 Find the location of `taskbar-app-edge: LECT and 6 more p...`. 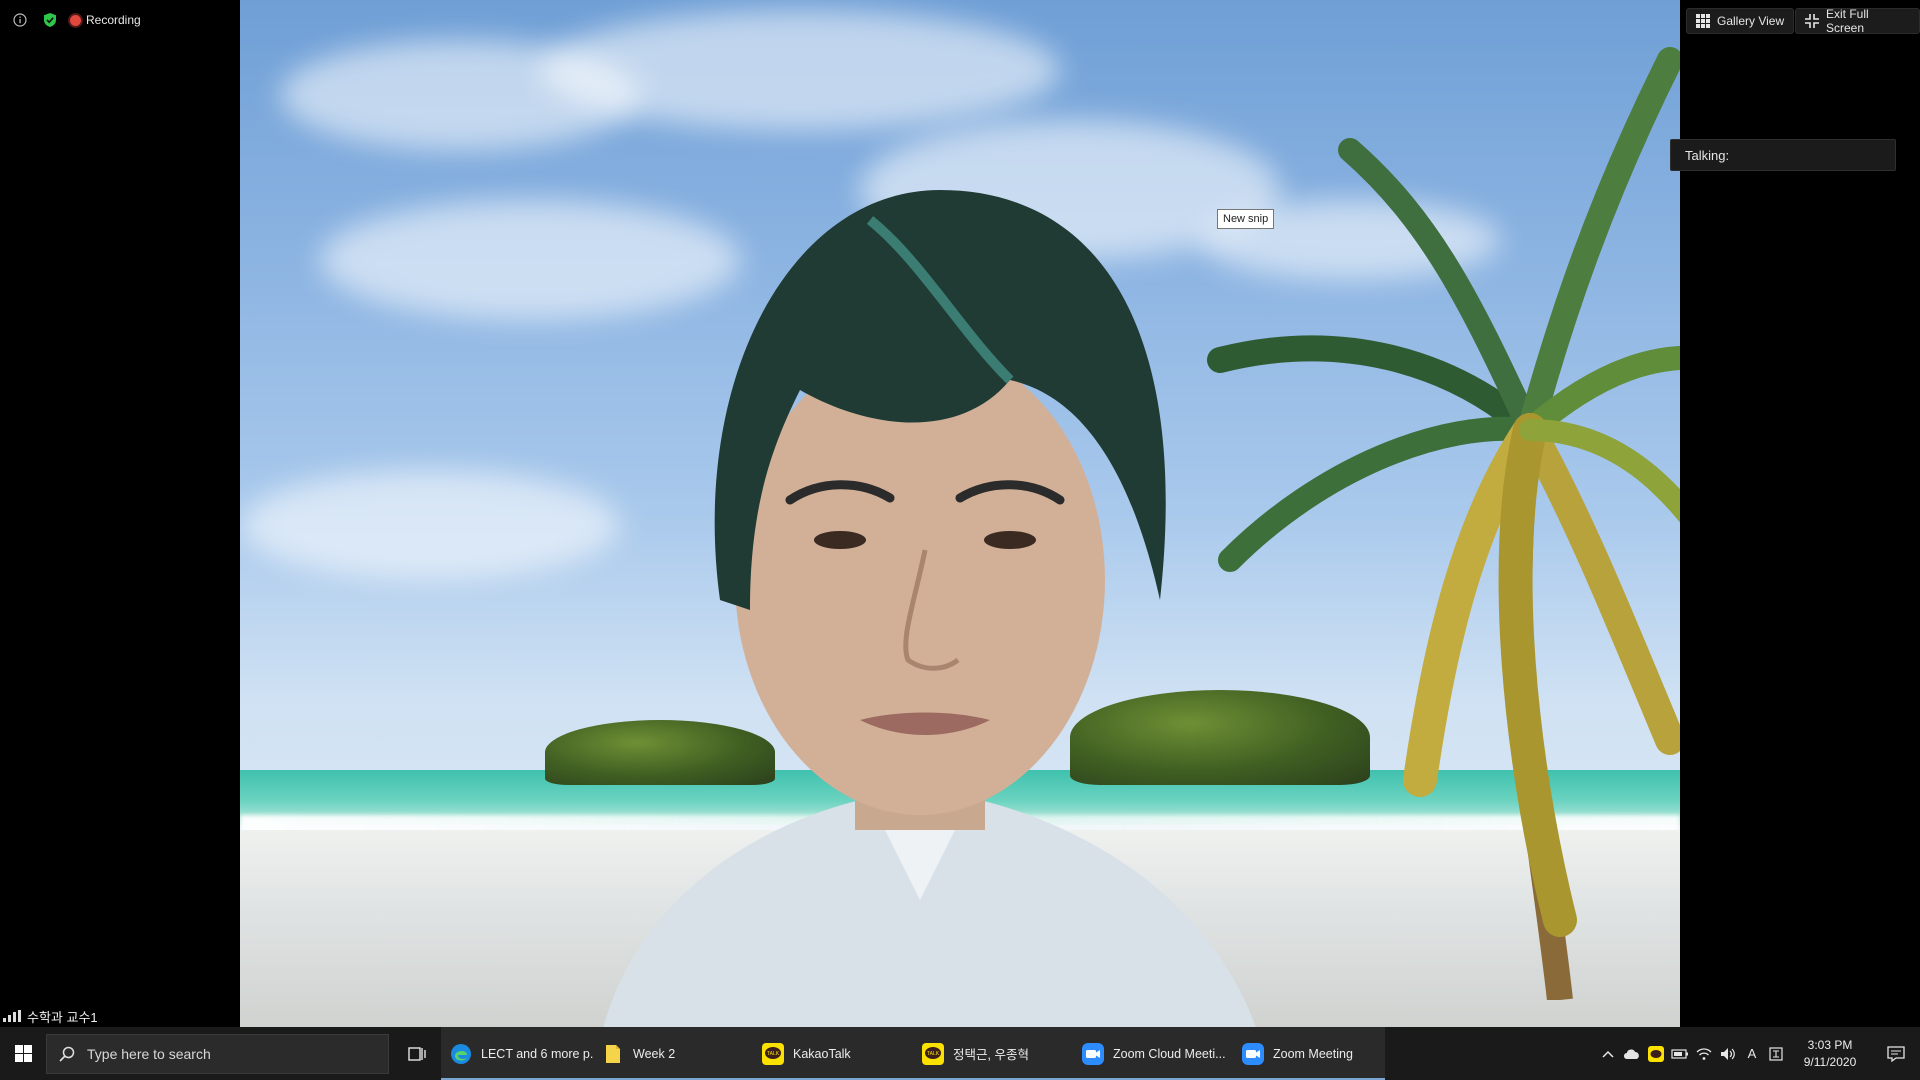

taskbar-app-edge: LECT and 6 more p... is located at coordinates (517, 1053).